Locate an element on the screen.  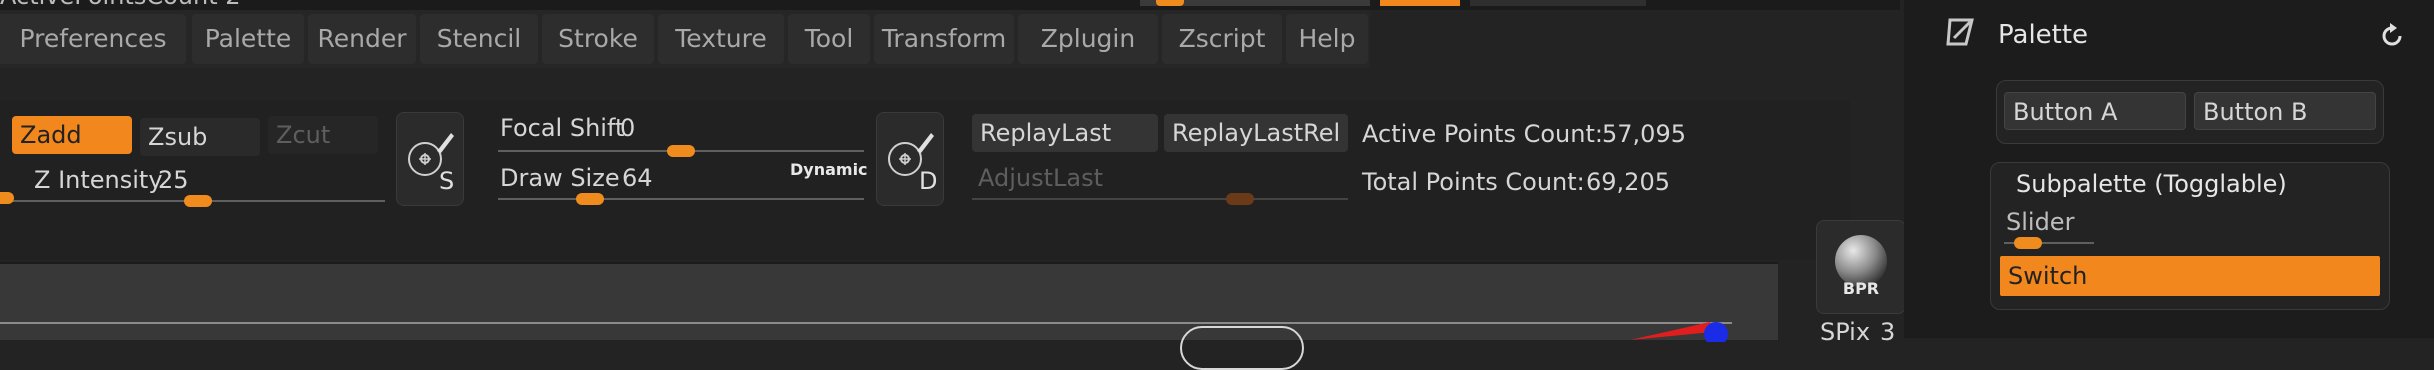
adjust-last-slider is located at coordinates (1160, 199).